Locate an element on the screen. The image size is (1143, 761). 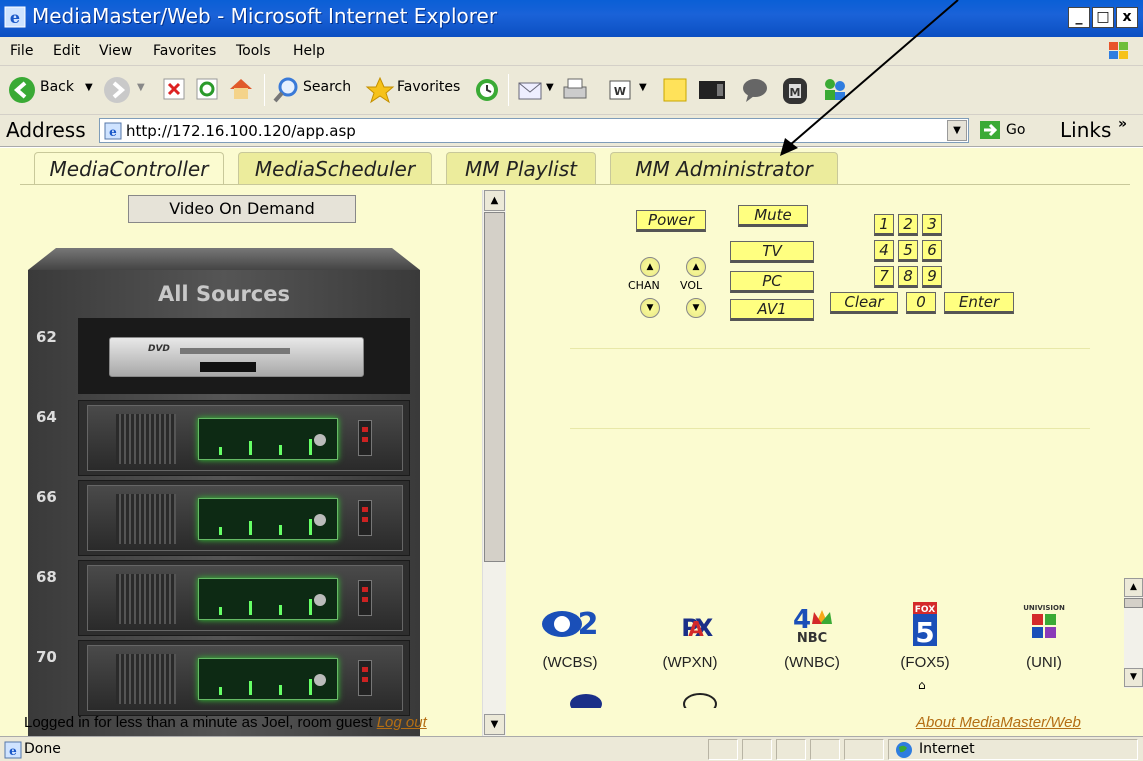
digit-5-button: 5 is located at coordinates (908, 251).